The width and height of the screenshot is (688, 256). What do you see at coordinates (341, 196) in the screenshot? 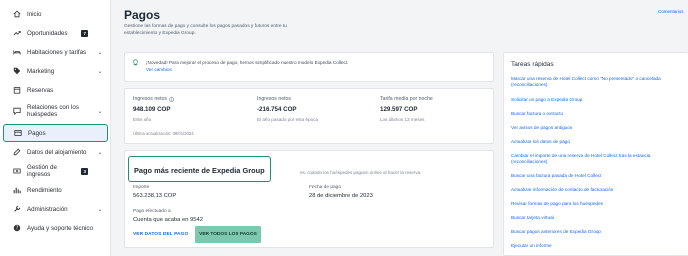
I see `payment-date-value: 28 de diciembre de 2023` at bounding box center [341, 196].